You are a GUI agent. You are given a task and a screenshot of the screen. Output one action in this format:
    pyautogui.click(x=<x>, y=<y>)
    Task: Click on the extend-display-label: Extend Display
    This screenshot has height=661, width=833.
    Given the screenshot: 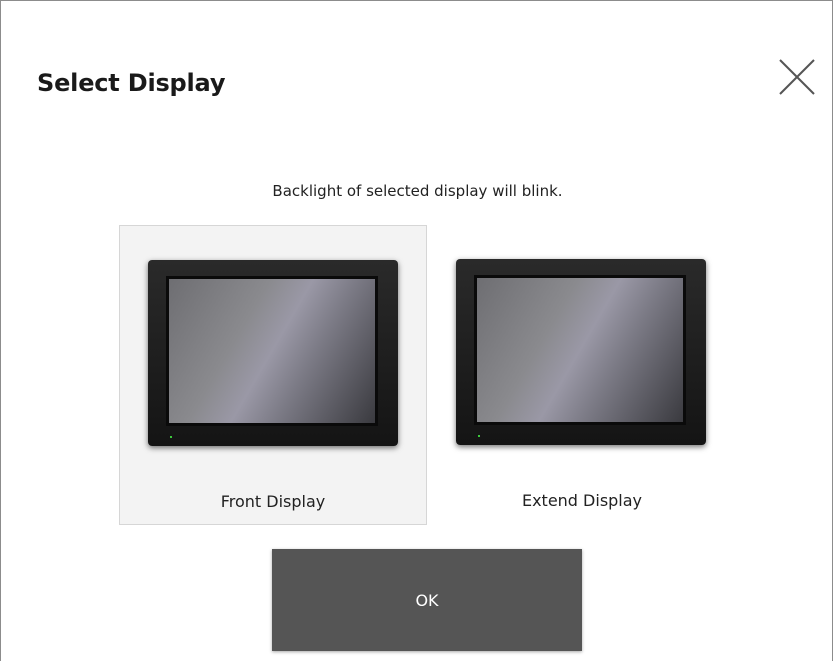 What is the action you would take?
    pyautogui.click(x=582, y=500)
    